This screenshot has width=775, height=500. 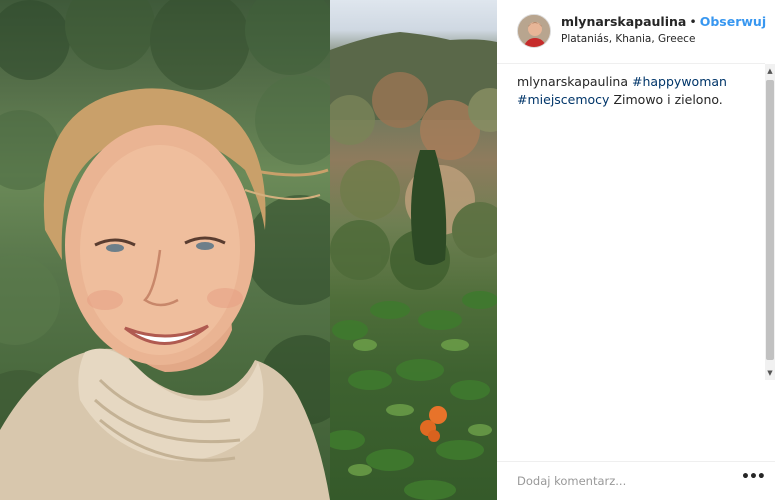 What do you see at coordinates (668, 99) in the screenshot?
I see `caption-text: Zimowo i zielono.` at bounding box center [668, 99].